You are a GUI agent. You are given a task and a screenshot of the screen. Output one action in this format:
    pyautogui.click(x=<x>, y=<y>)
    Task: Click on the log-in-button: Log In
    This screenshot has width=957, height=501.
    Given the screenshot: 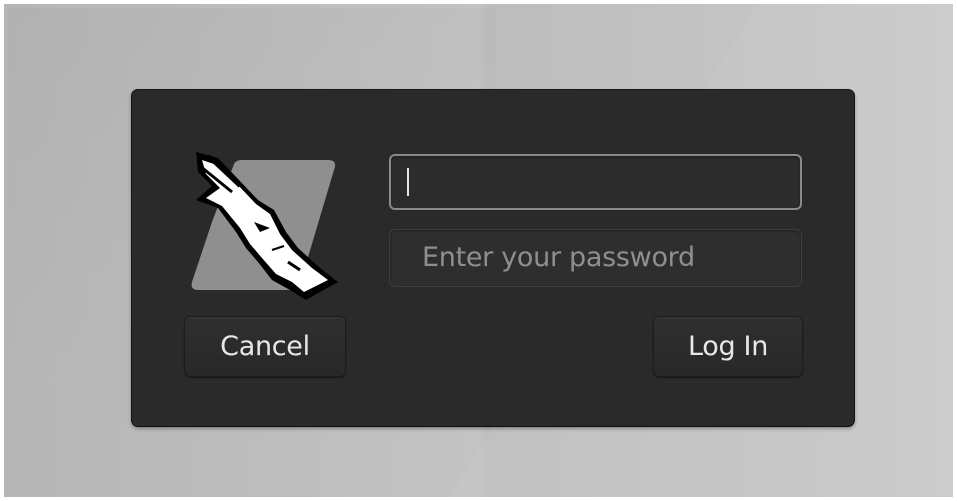 What is the action you would take?
    pyautogui.click(x=728, y=346)
    